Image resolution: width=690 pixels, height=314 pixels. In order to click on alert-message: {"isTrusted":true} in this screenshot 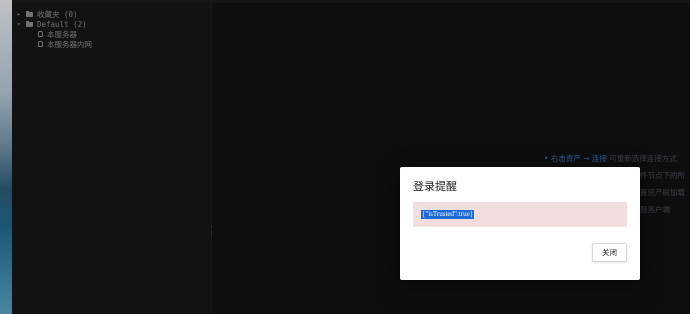, I will do `click(448, 214)`.